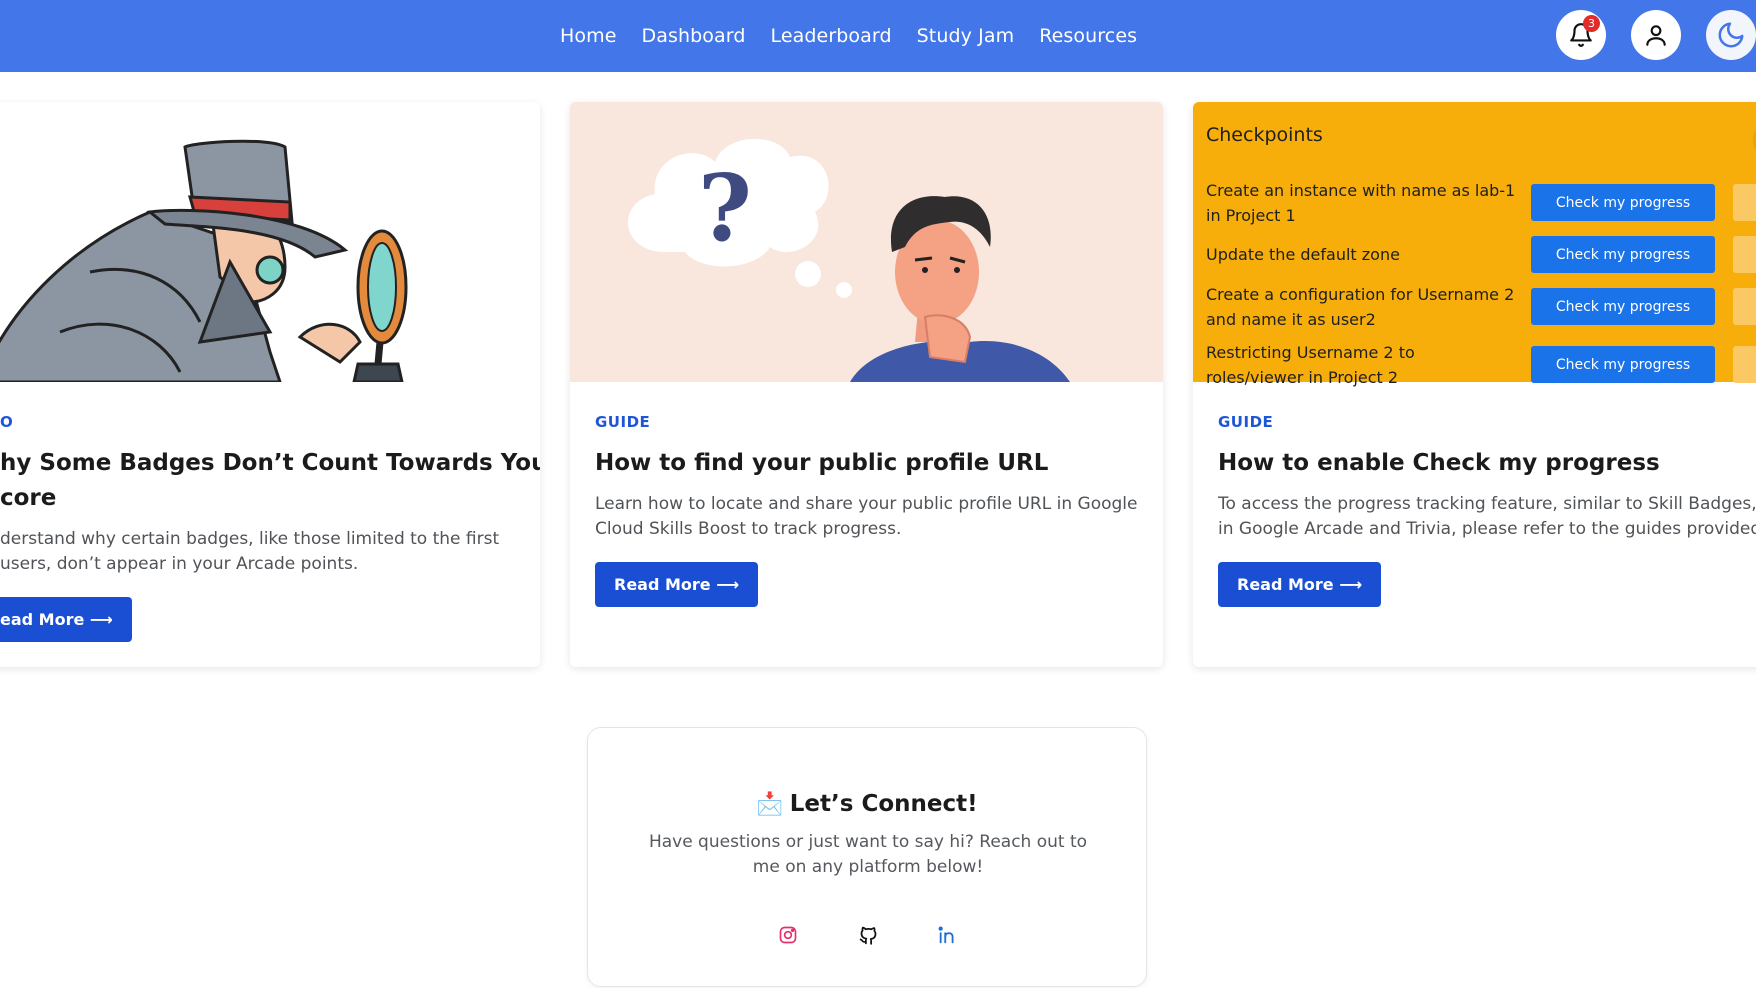 The width and height of the screenshot is (1756, 988). Describe the element at coordinates (868, 867) in the screenshot. I see `connect-description-line: me on any platform below!` at that location.